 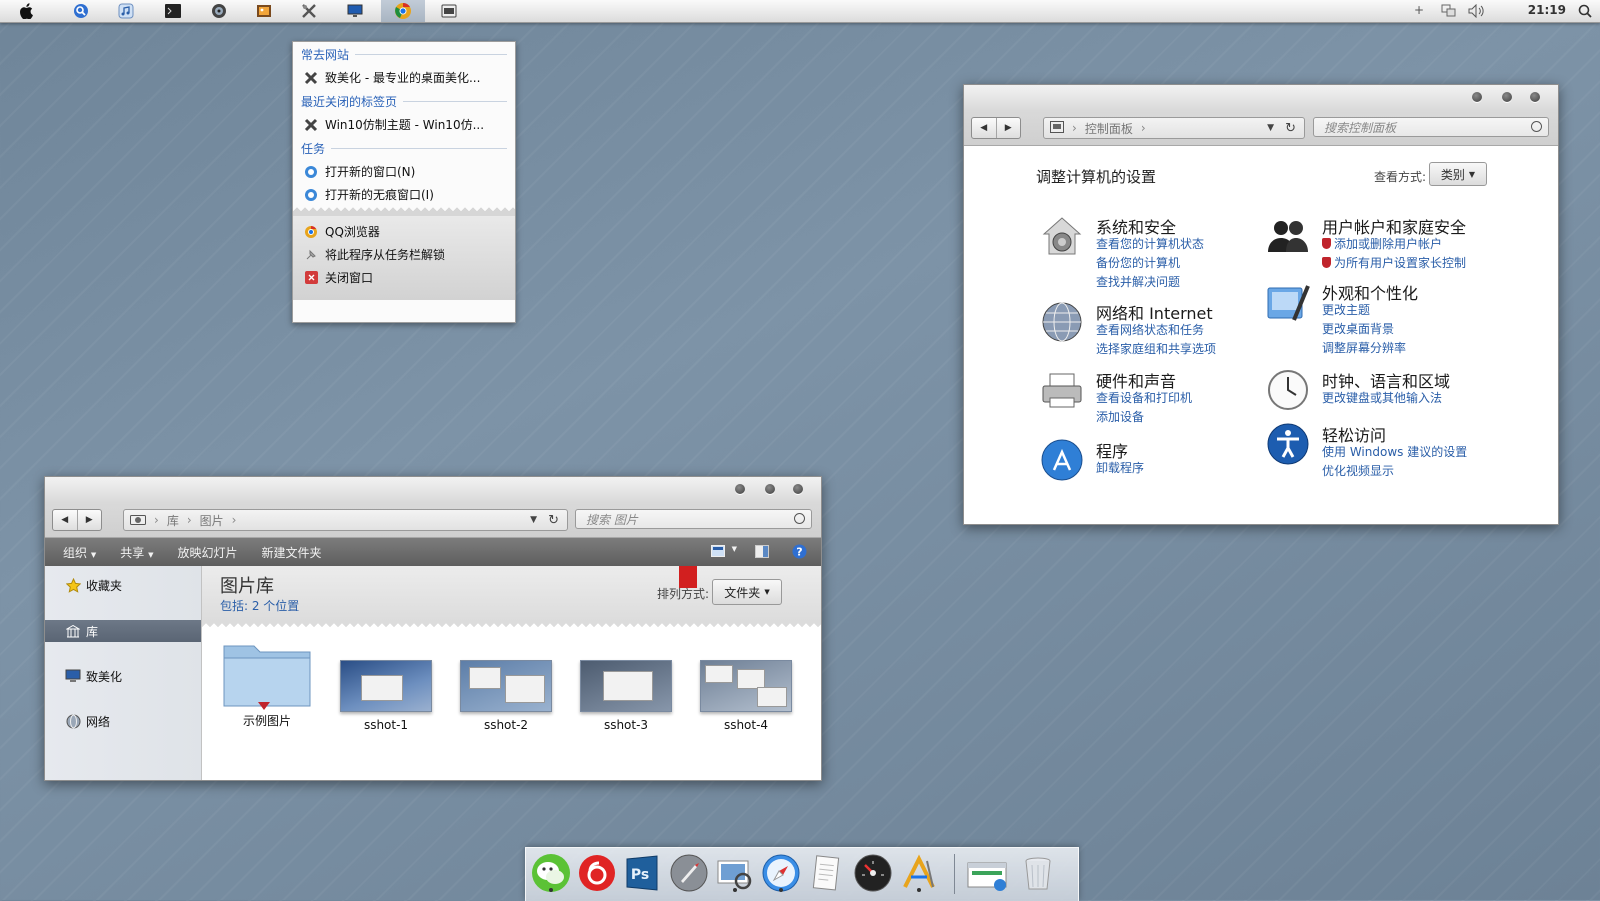 I want to click on breadcrumb-library: 库, so click(x=173, y=520).